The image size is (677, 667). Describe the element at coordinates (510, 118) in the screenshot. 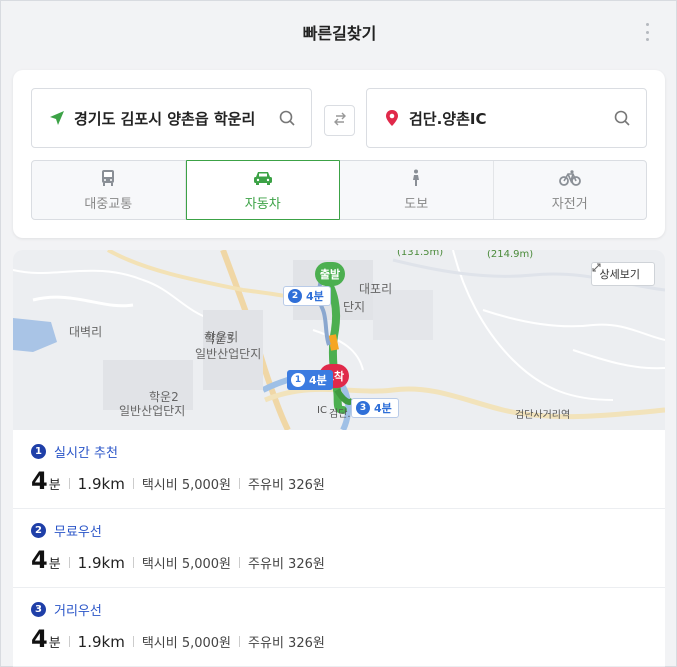

I see `destination-value: 검단.양촌IC` at that location.